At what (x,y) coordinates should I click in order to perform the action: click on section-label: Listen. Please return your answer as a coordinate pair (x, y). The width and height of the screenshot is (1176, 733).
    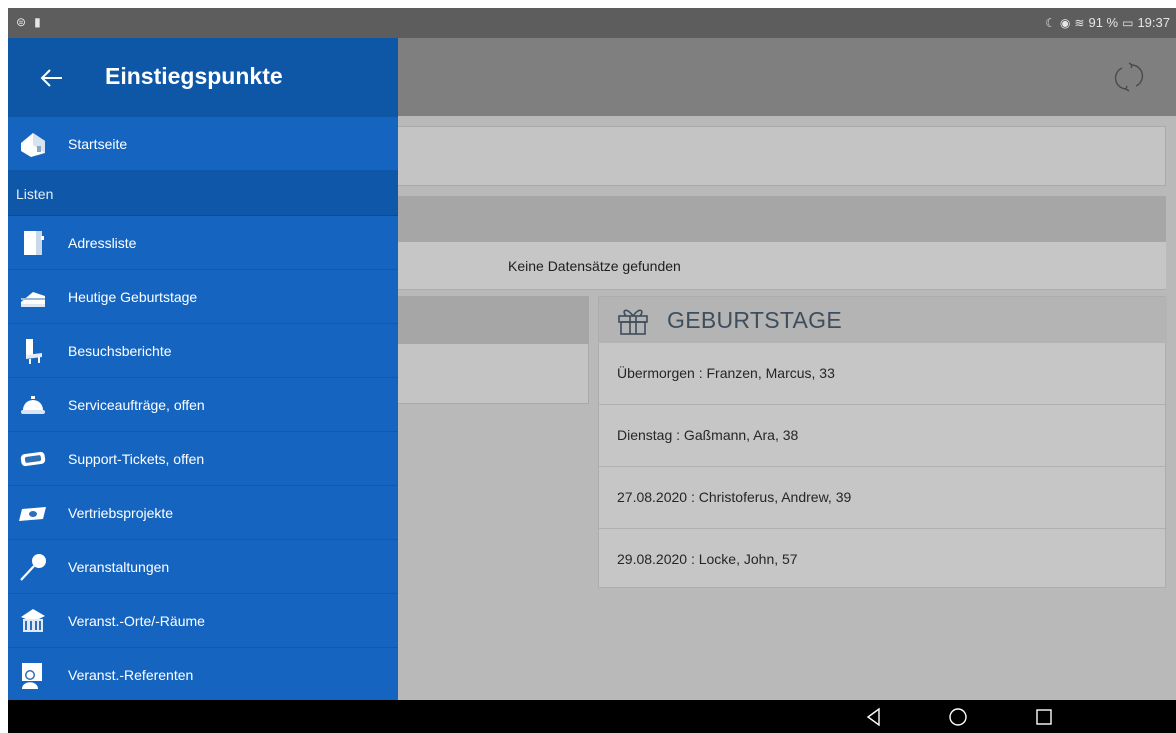
    Looking at the image, I should click on (35, 194).